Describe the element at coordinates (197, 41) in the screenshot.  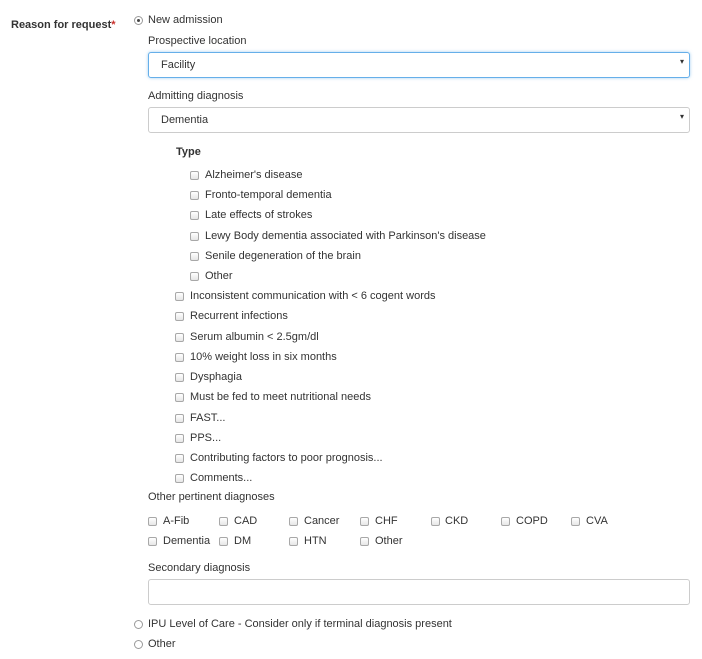
I see `prospective-location-label: Prospective location` at that location.